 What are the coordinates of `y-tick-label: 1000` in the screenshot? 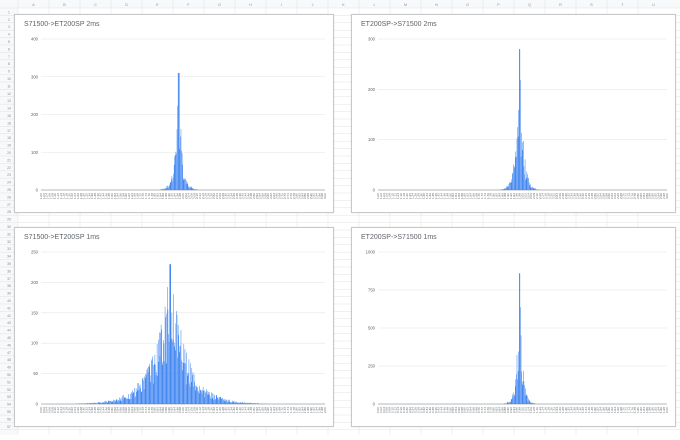 It's located at (371, 252).